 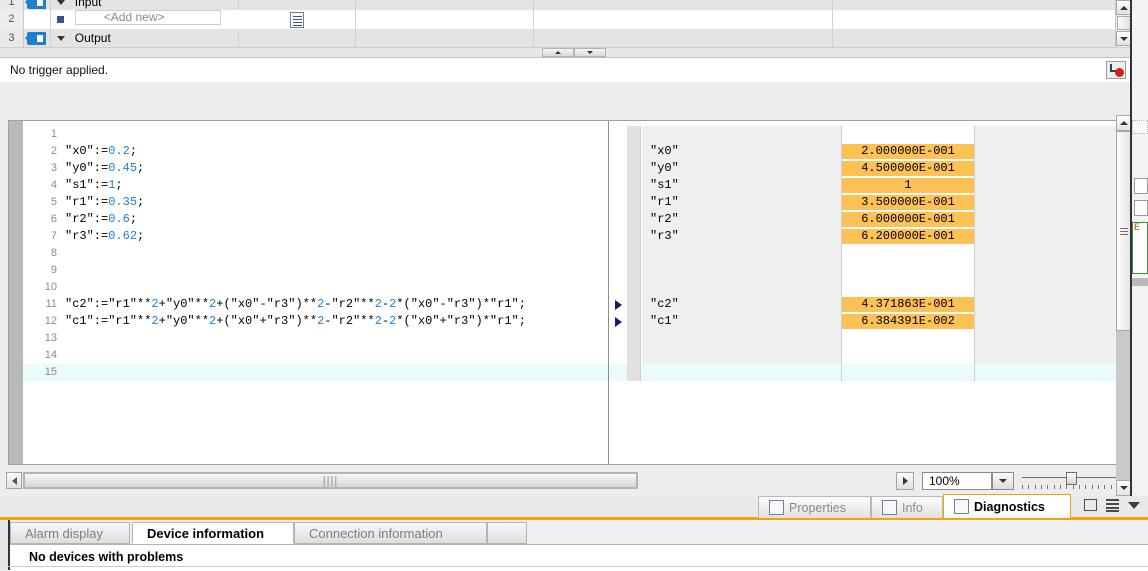 I want to click on line-number: 7, so click(x=53, y=236).